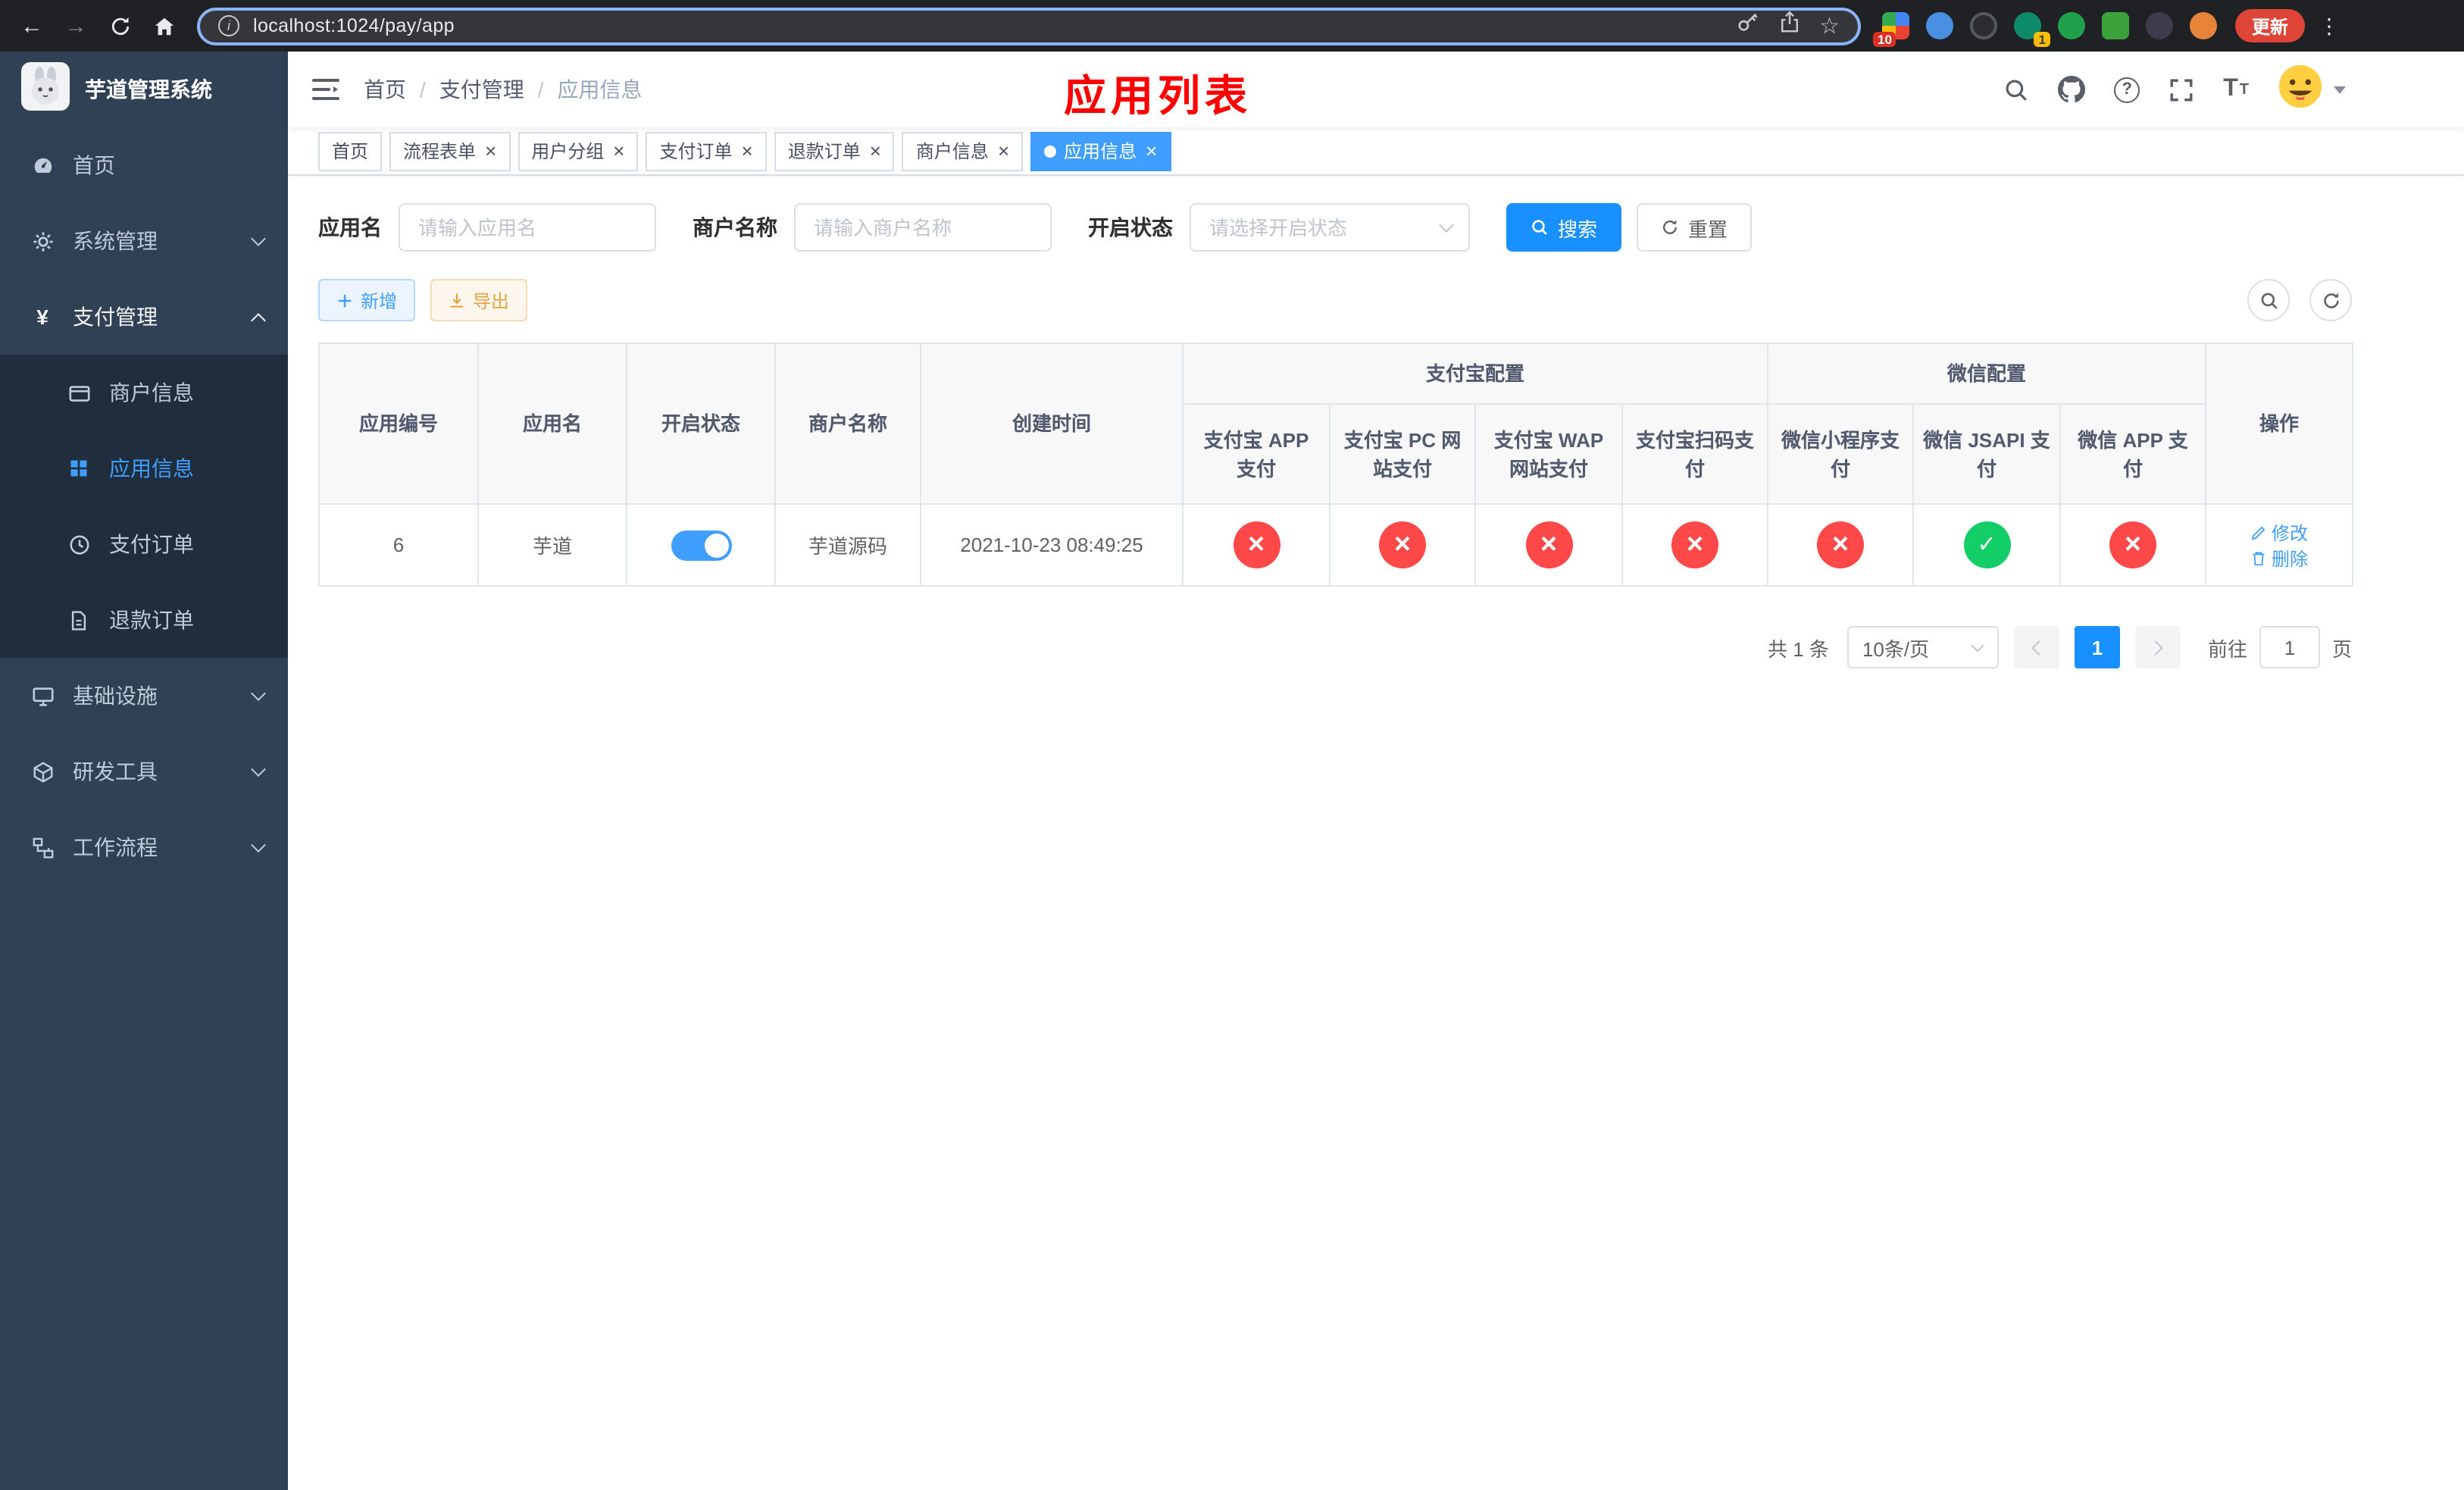  I want to click on address-bar: localhost:1024/pay/app, so click(1029, 26).